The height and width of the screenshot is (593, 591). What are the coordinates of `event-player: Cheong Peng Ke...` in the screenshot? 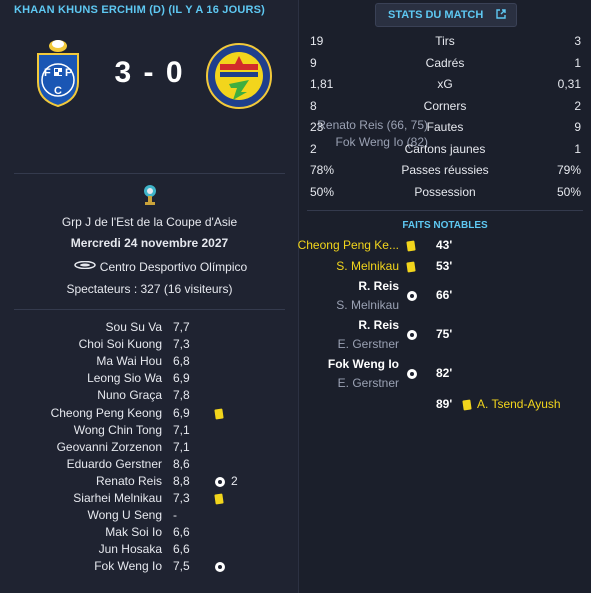 It's located at (348, 245).